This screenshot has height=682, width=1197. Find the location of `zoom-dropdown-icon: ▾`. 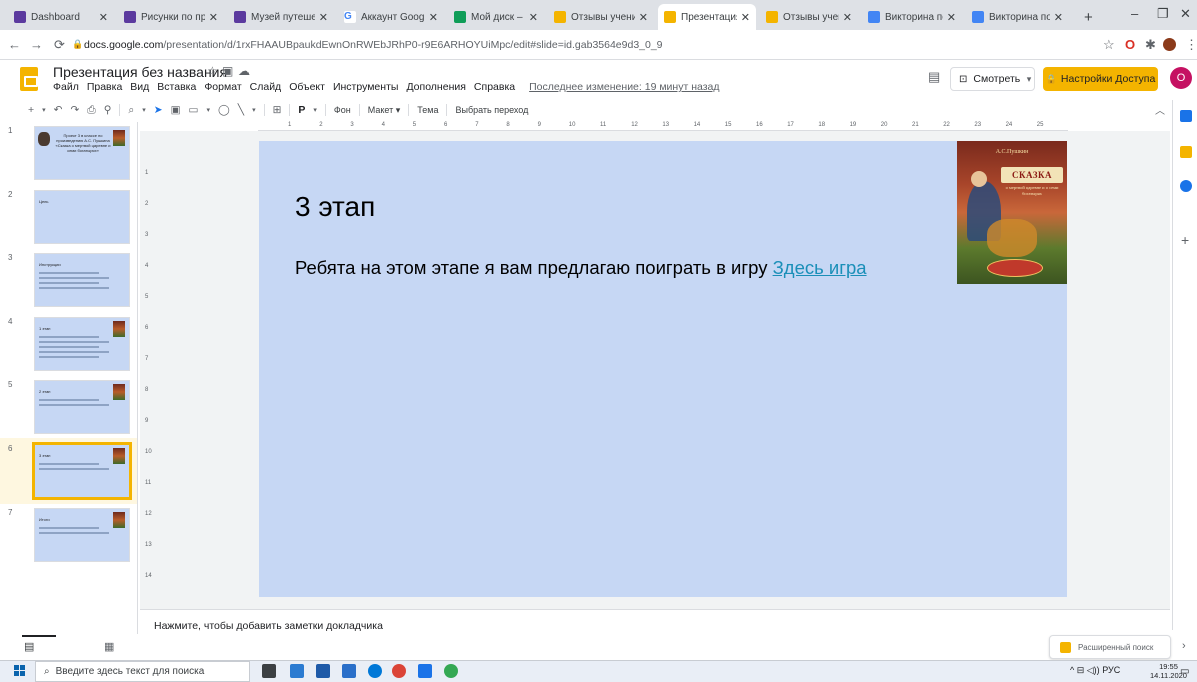

zoom-dropdown-icon: ▾ is located at coordinates (144, 110).